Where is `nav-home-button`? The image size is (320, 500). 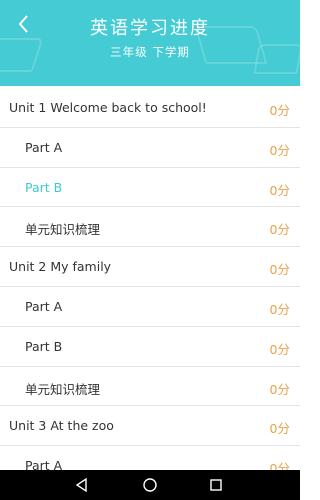 nav-home-button is located at coordinates (150, 485).